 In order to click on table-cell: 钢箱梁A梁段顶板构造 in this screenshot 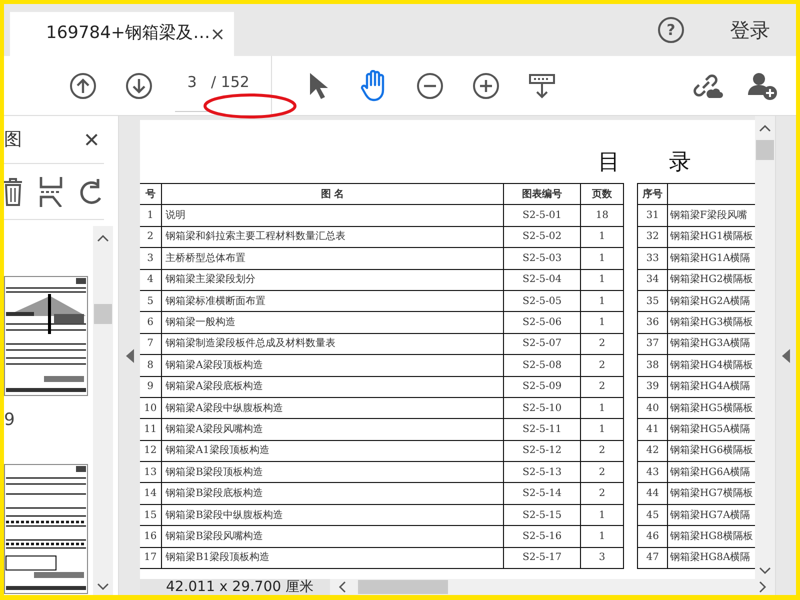, I will do `click(332, 365)`.